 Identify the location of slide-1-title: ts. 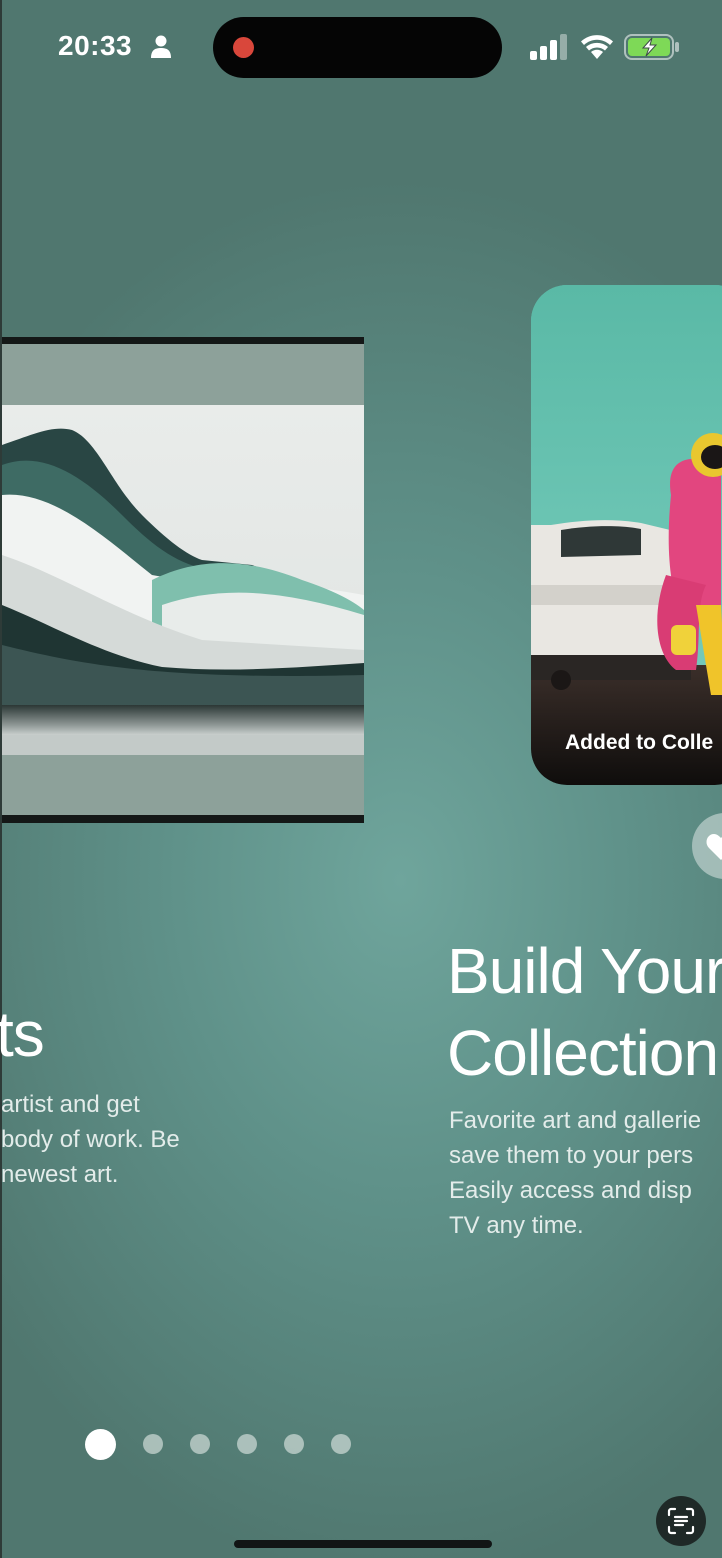
(22, 1034).